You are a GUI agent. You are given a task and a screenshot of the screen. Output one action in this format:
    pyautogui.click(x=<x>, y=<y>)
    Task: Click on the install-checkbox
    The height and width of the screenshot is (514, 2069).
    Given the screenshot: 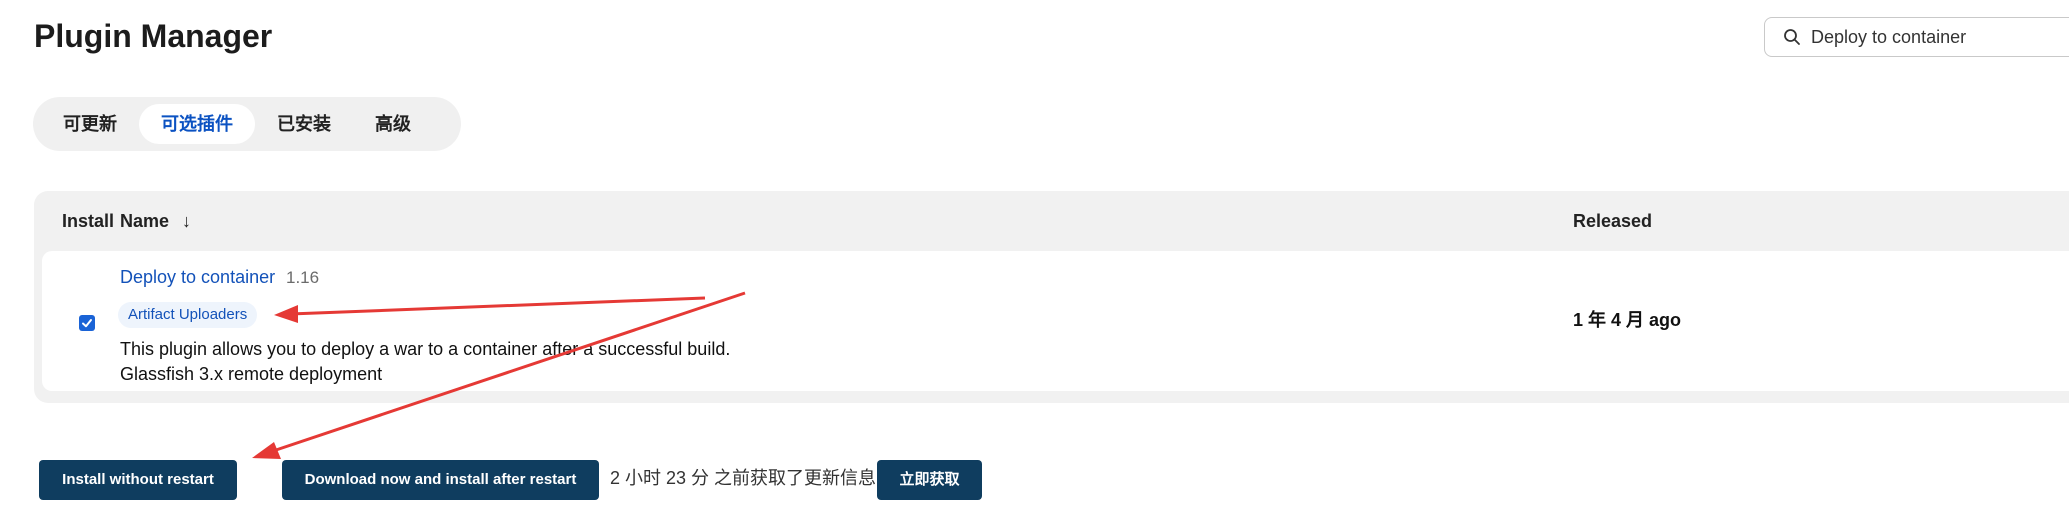 What is the action you would take?
    pyautogui.click(x=87, y=323)
    